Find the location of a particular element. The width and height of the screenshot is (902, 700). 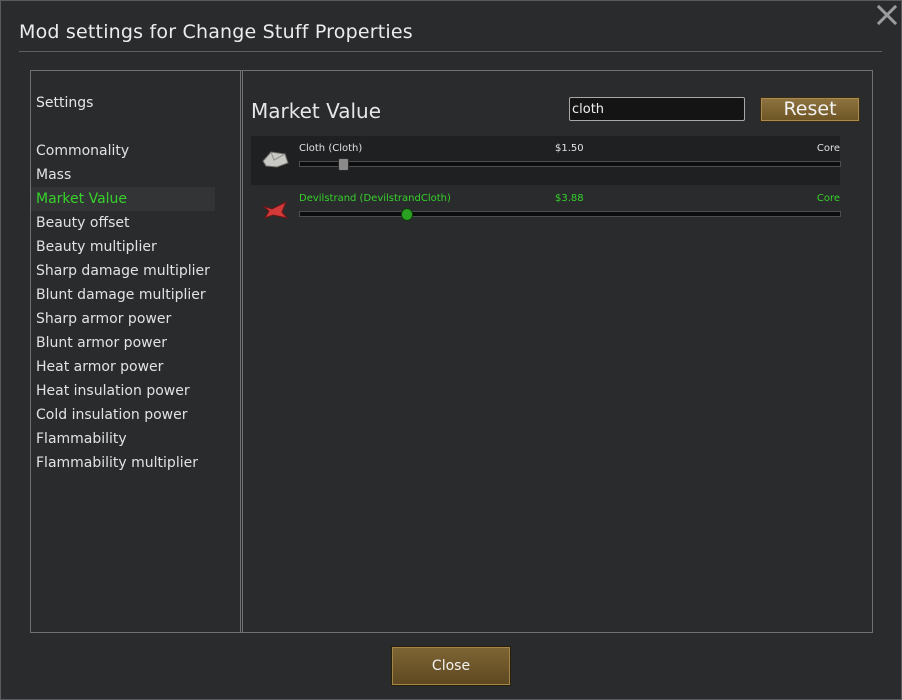

sidebar-item-blunt-armor-power: Blunt armor power is located at coordinates (123, 343).